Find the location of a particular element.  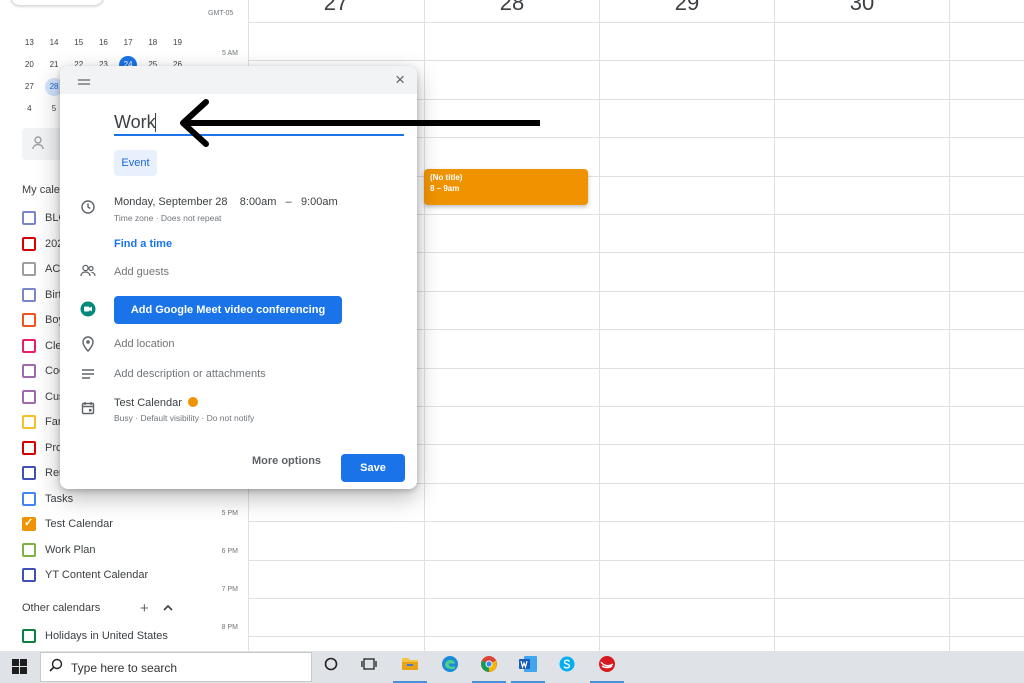

clock-icon is located at coordinates (88, 209).